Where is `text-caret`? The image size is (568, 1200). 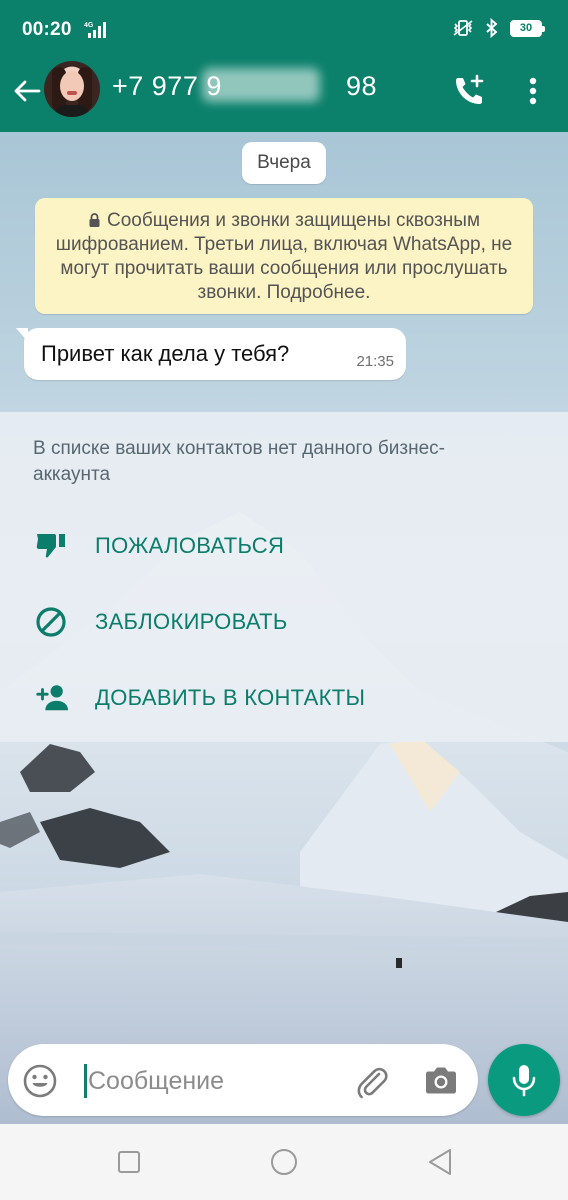 text-caret is located at coordinates (85, 1081).